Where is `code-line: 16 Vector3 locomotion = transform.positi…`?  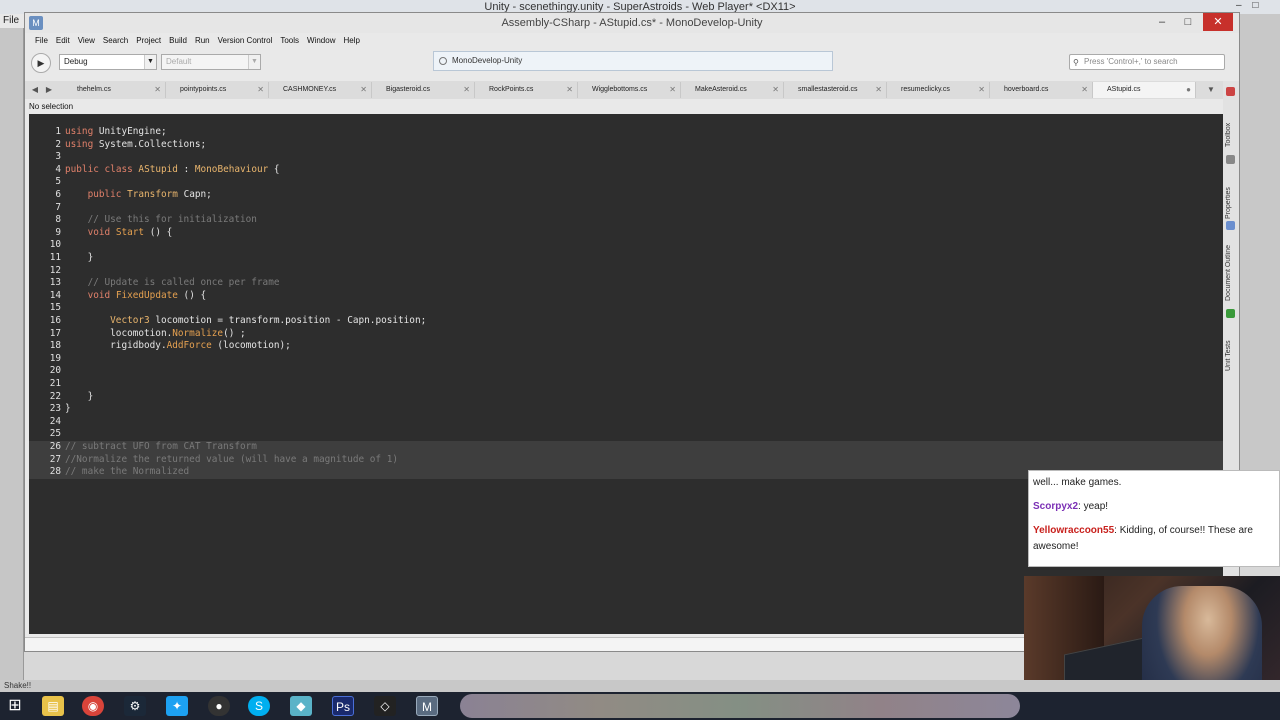
code-line: 16 Vector3 locomotion = transform.positi… is located at coordinates (626, 321).